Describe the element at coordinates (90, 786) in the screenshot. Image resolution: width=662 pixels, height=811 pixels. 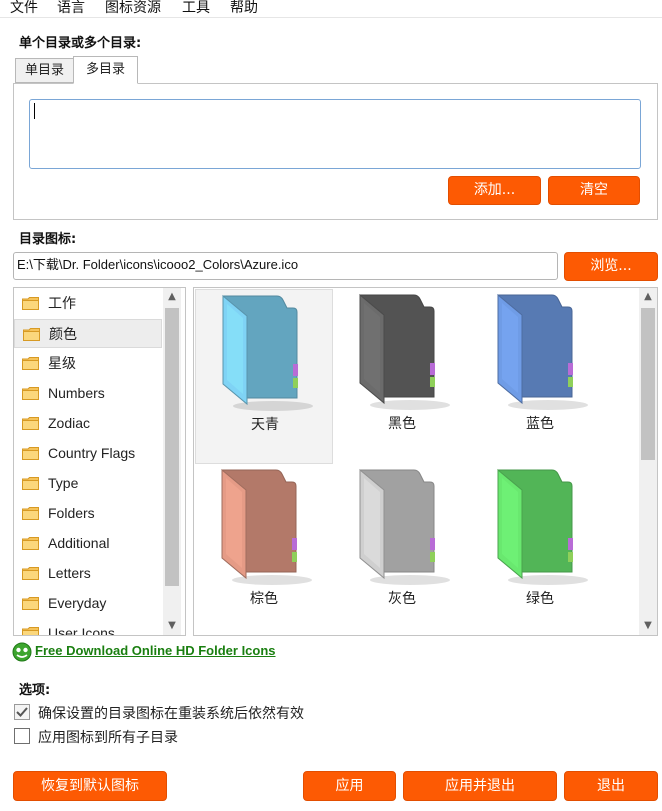
I see `restore-default-button: 恢复到默认图标` at that location.